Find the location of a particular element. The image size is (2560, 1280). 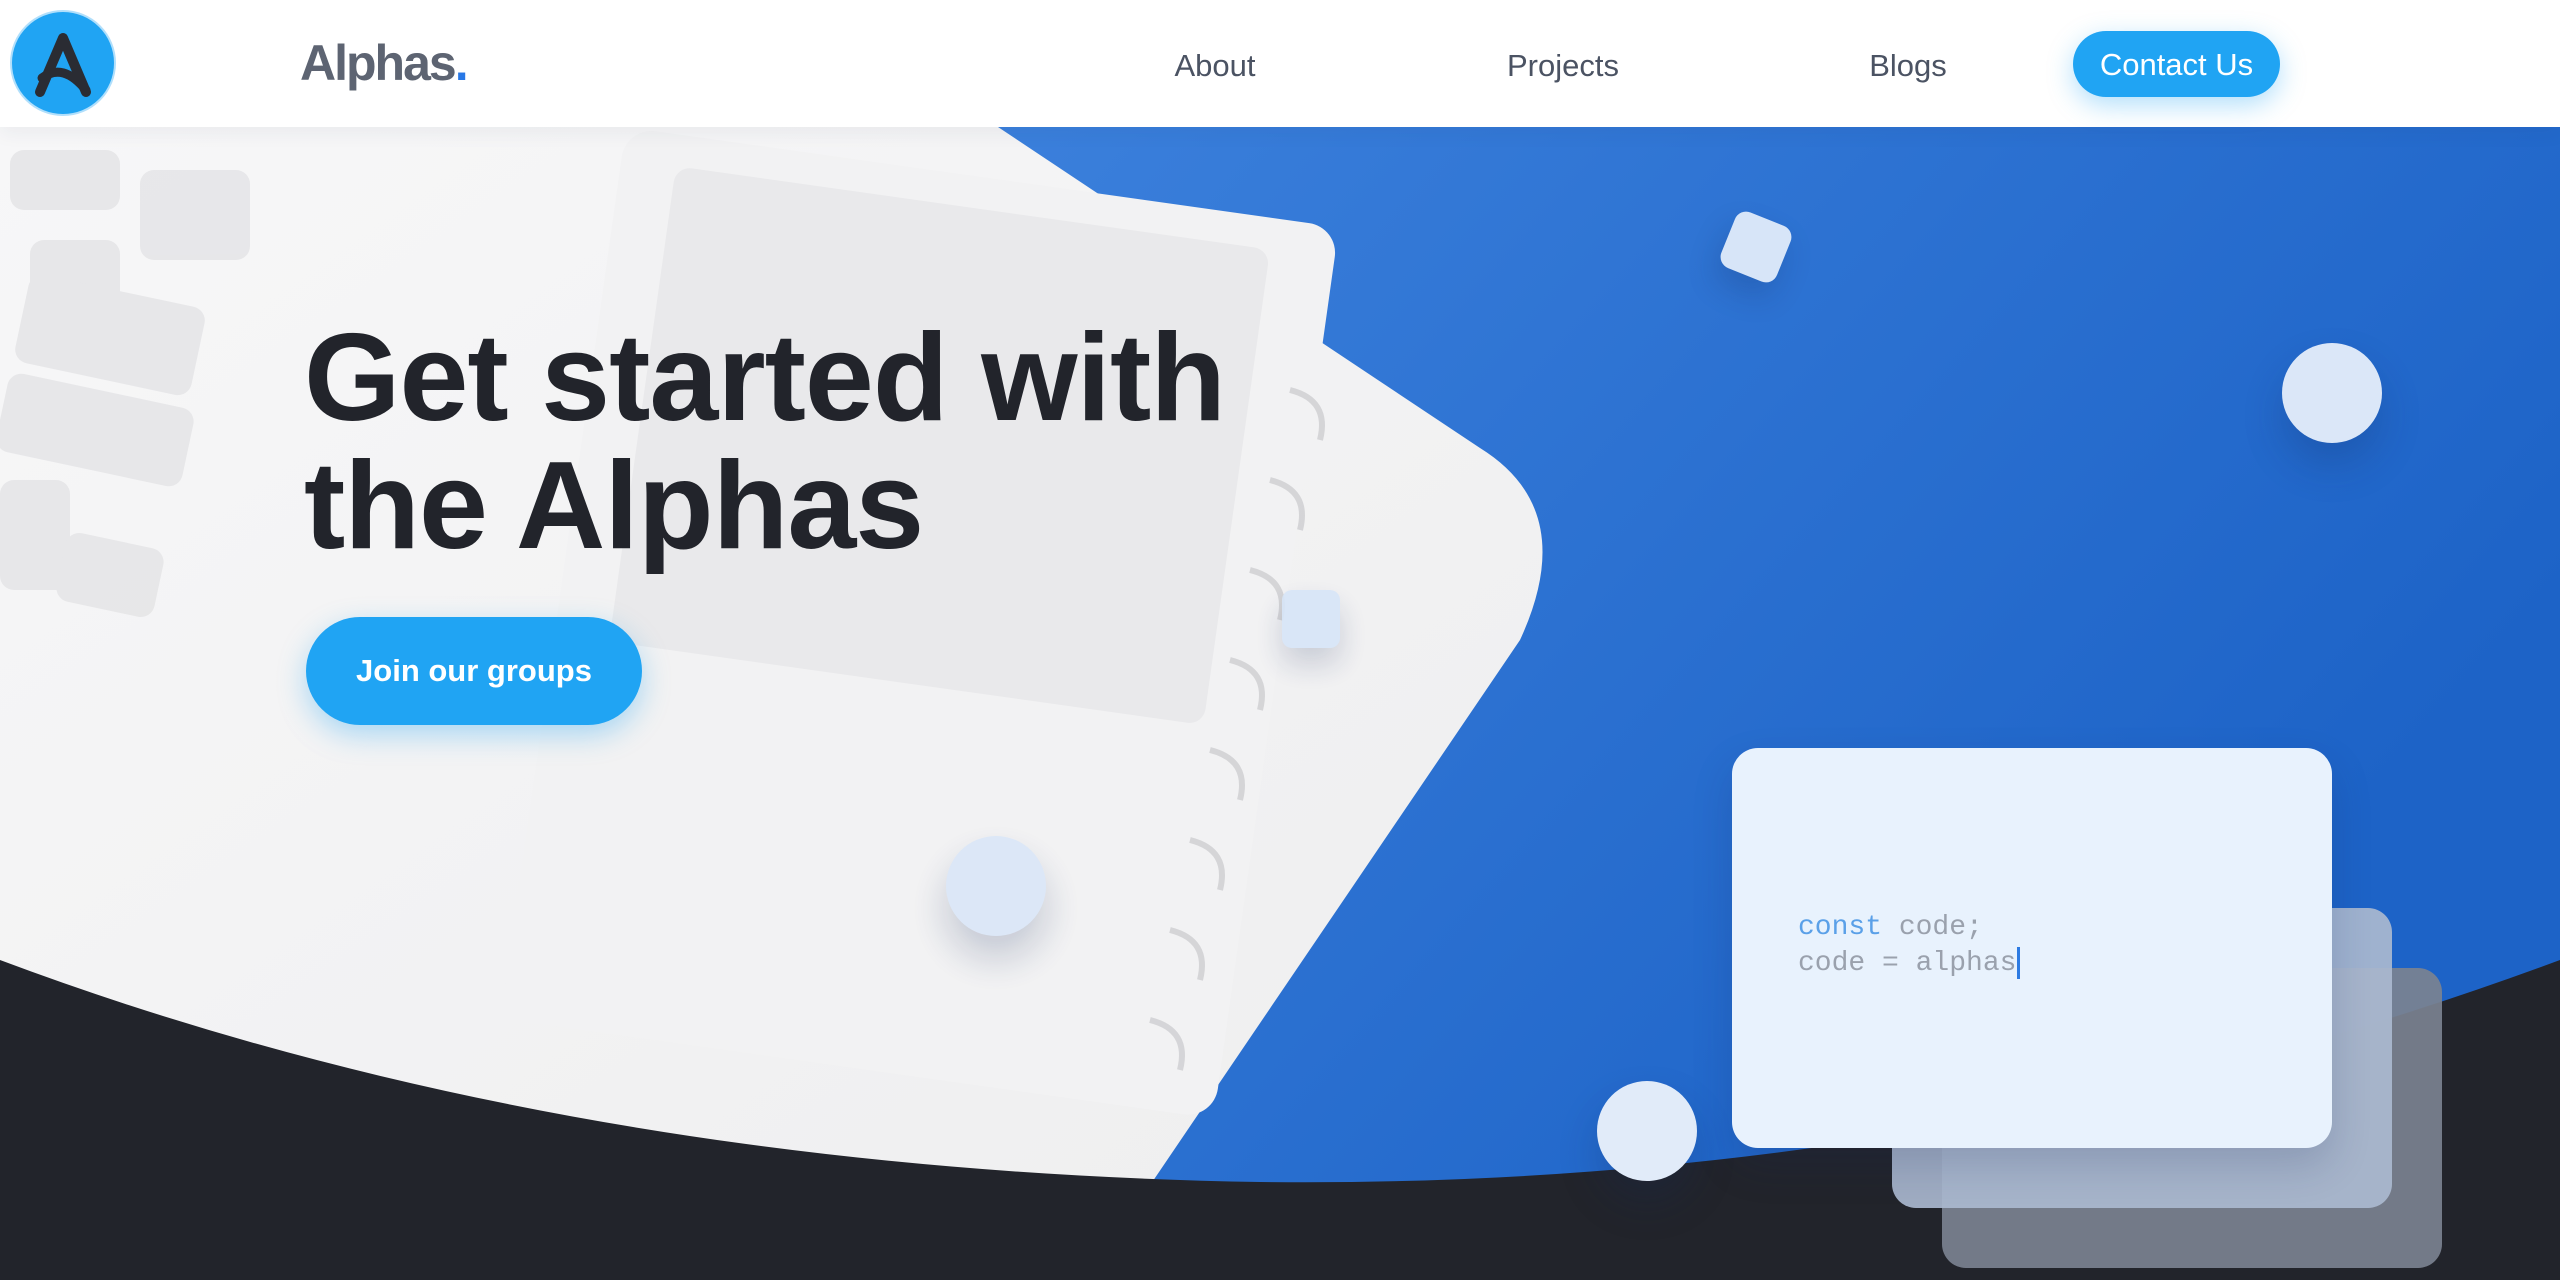

nav-blogs-link: Blogs is located at coordinates (1908, 66).